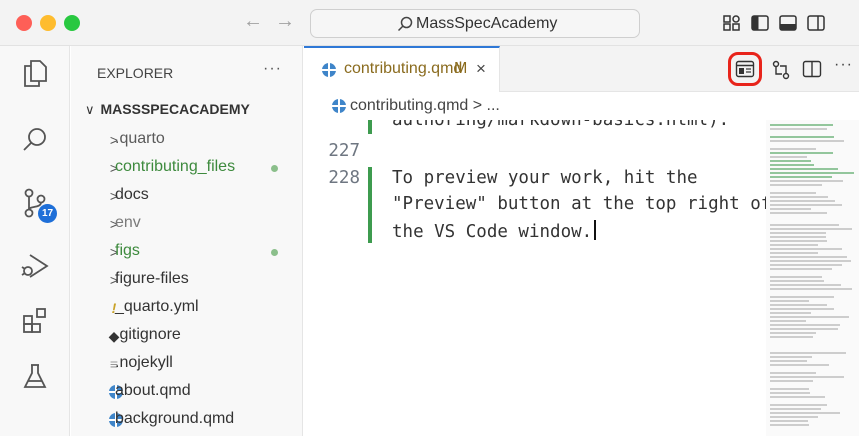 This screenshot has width=859, height=436. What do you see at coordinates (35, 203) in the screenshot?
I see `source-control-icon: 17` at bounding box center [35, 203].